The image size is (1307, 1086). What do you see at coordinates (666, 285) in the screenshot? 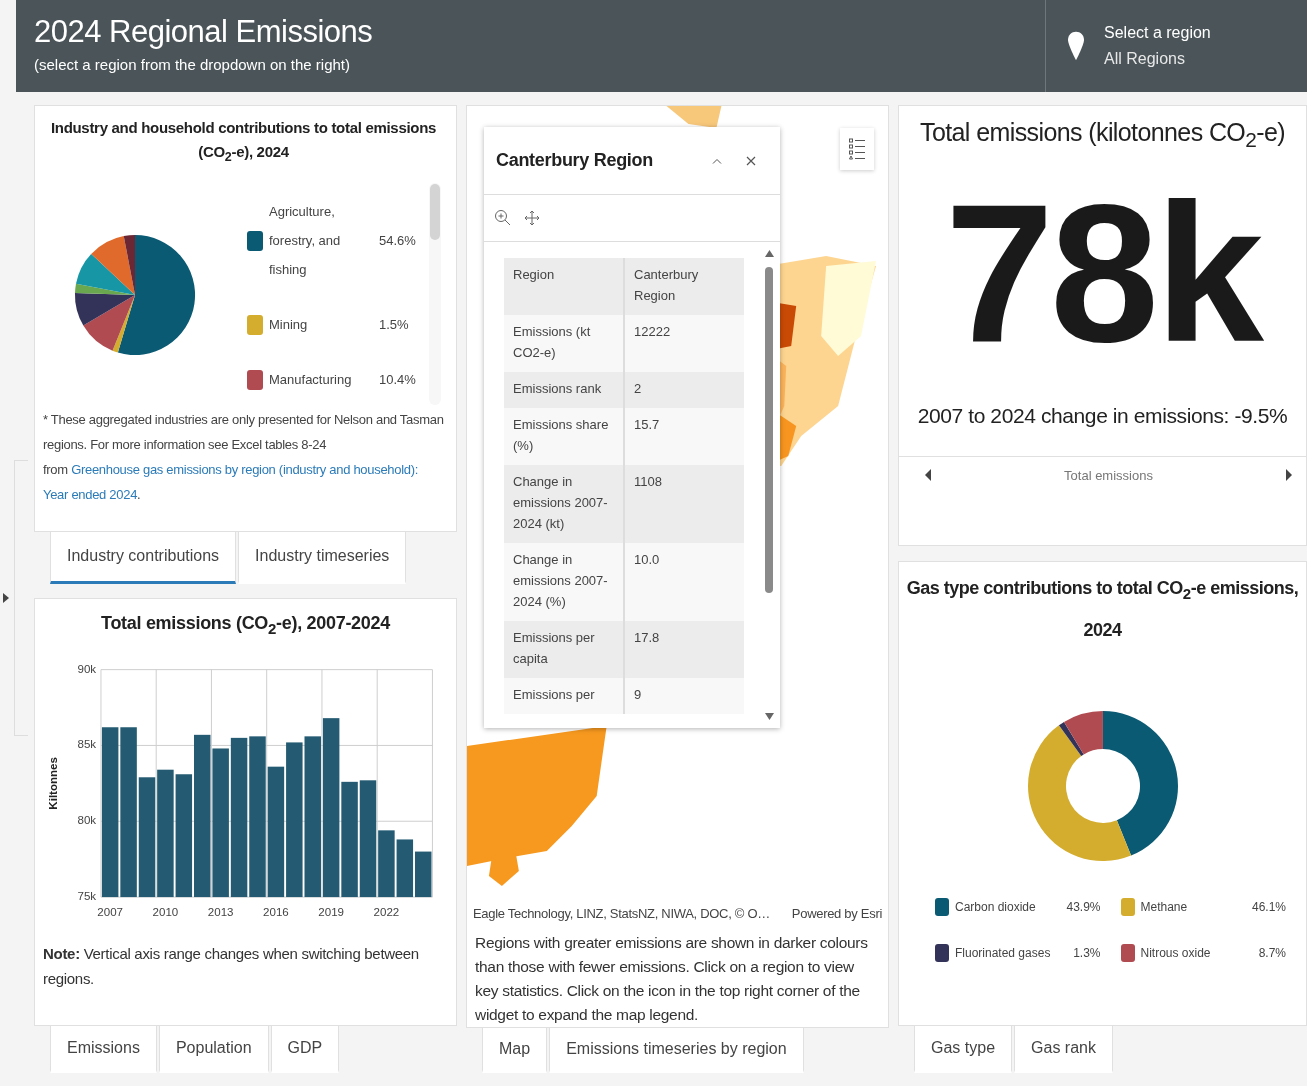
I see `table-cell-text: Canterbury Region` at bounding box center [666, 285].